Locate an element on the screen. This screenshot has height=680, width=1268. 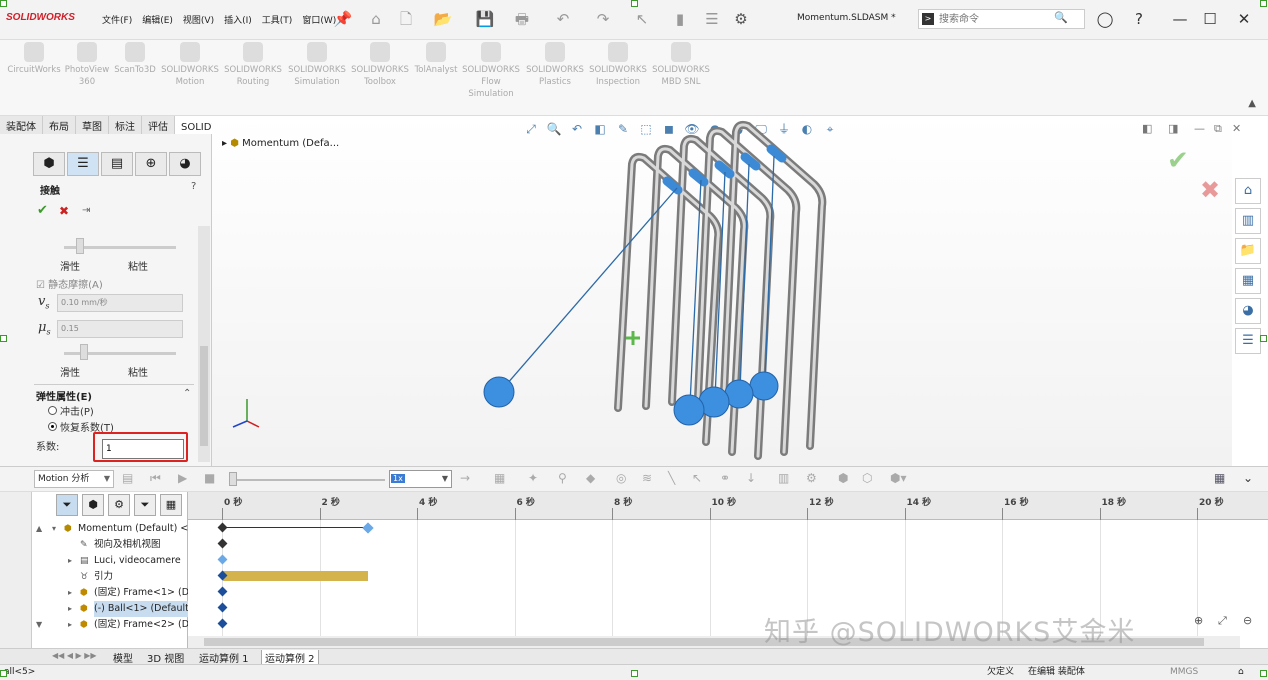
tab-sketch: 草图 is located at coordinates (92, 125).